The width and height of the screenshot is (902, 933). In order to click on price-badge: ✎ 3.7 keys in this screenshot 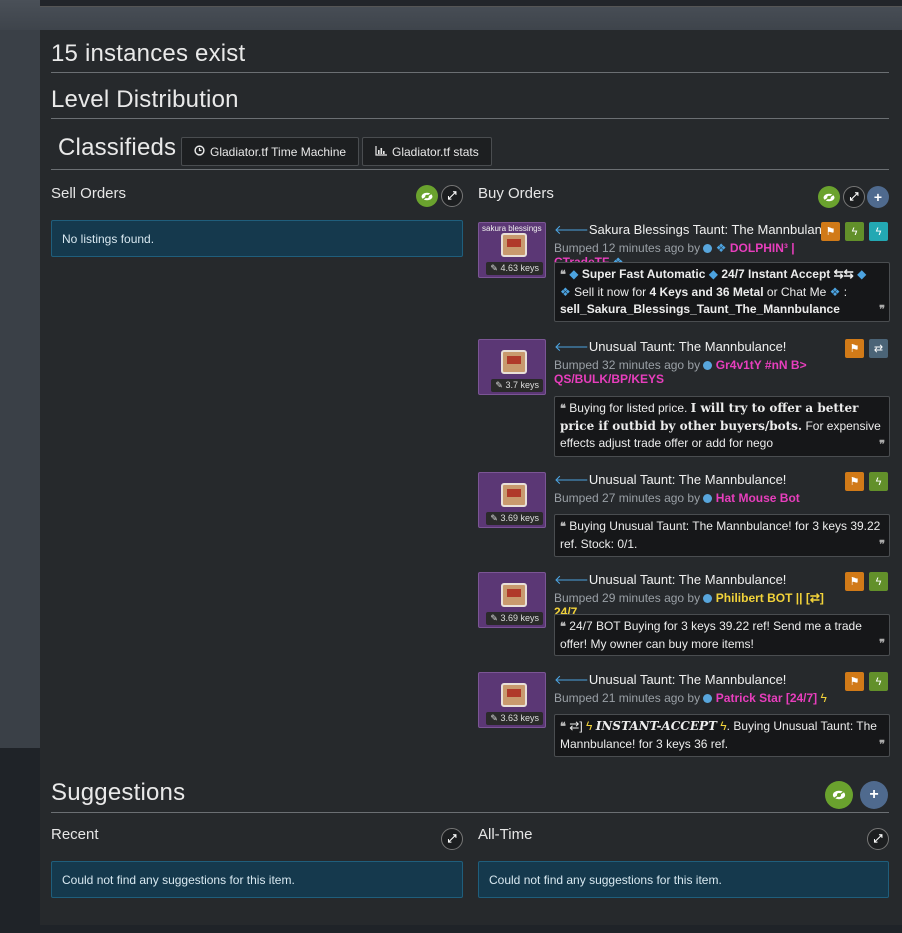, I will do `click(517, 385)`.